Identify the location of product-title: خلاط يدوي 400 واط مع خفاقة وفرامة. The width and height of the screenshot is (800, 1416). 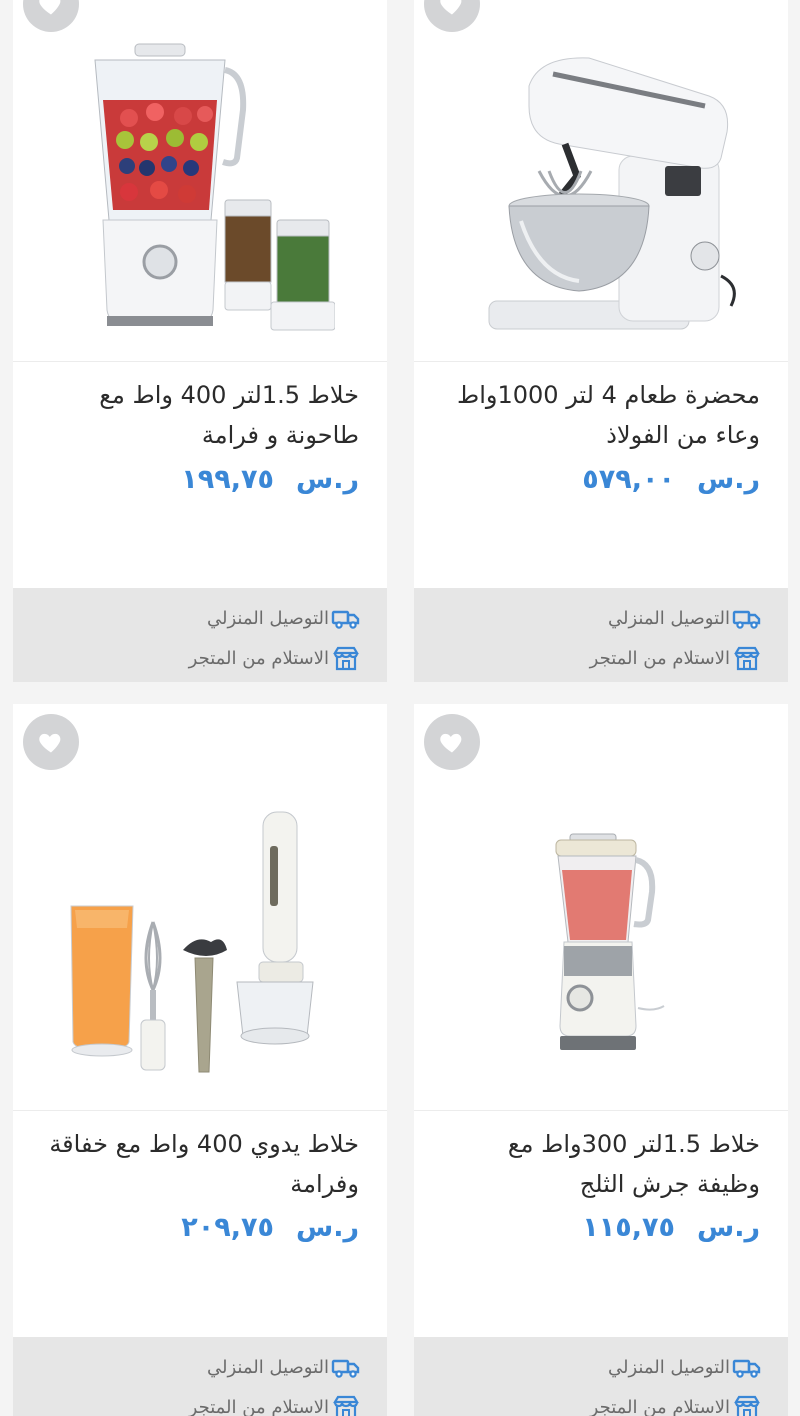
(199, 1164).